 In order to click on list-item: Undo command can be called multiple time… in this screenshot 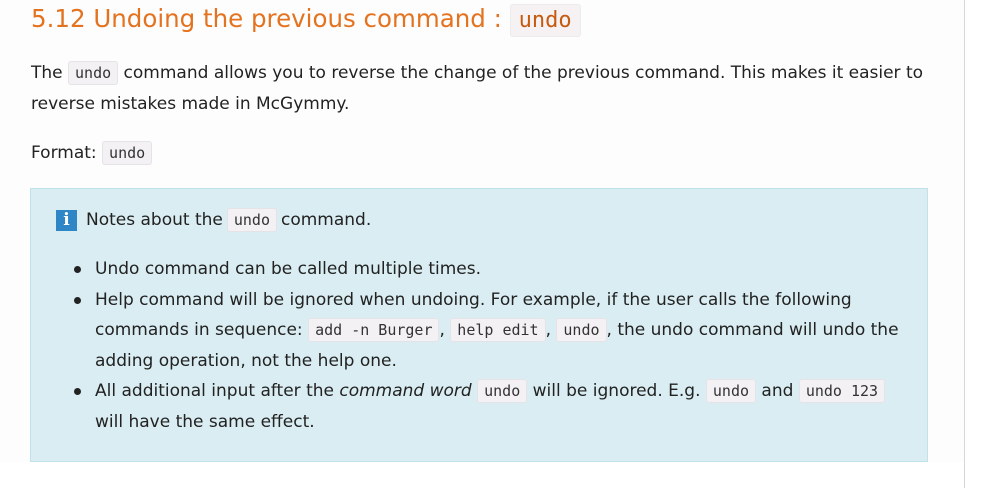, I will do `click(489, 269)`.